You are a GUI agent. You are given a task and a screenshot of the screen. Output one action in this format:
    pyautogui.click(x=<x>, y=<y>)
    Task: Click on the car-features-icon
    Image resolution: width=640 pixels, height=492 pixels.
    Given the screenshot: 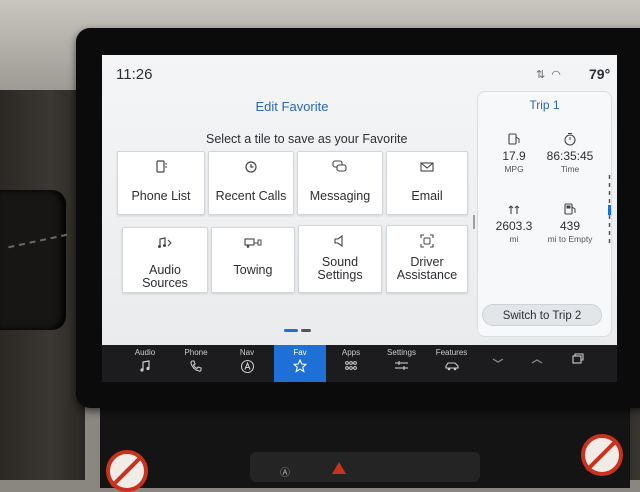 What is the action you would take?
    pyautogui.click(x=451, y=366)
    